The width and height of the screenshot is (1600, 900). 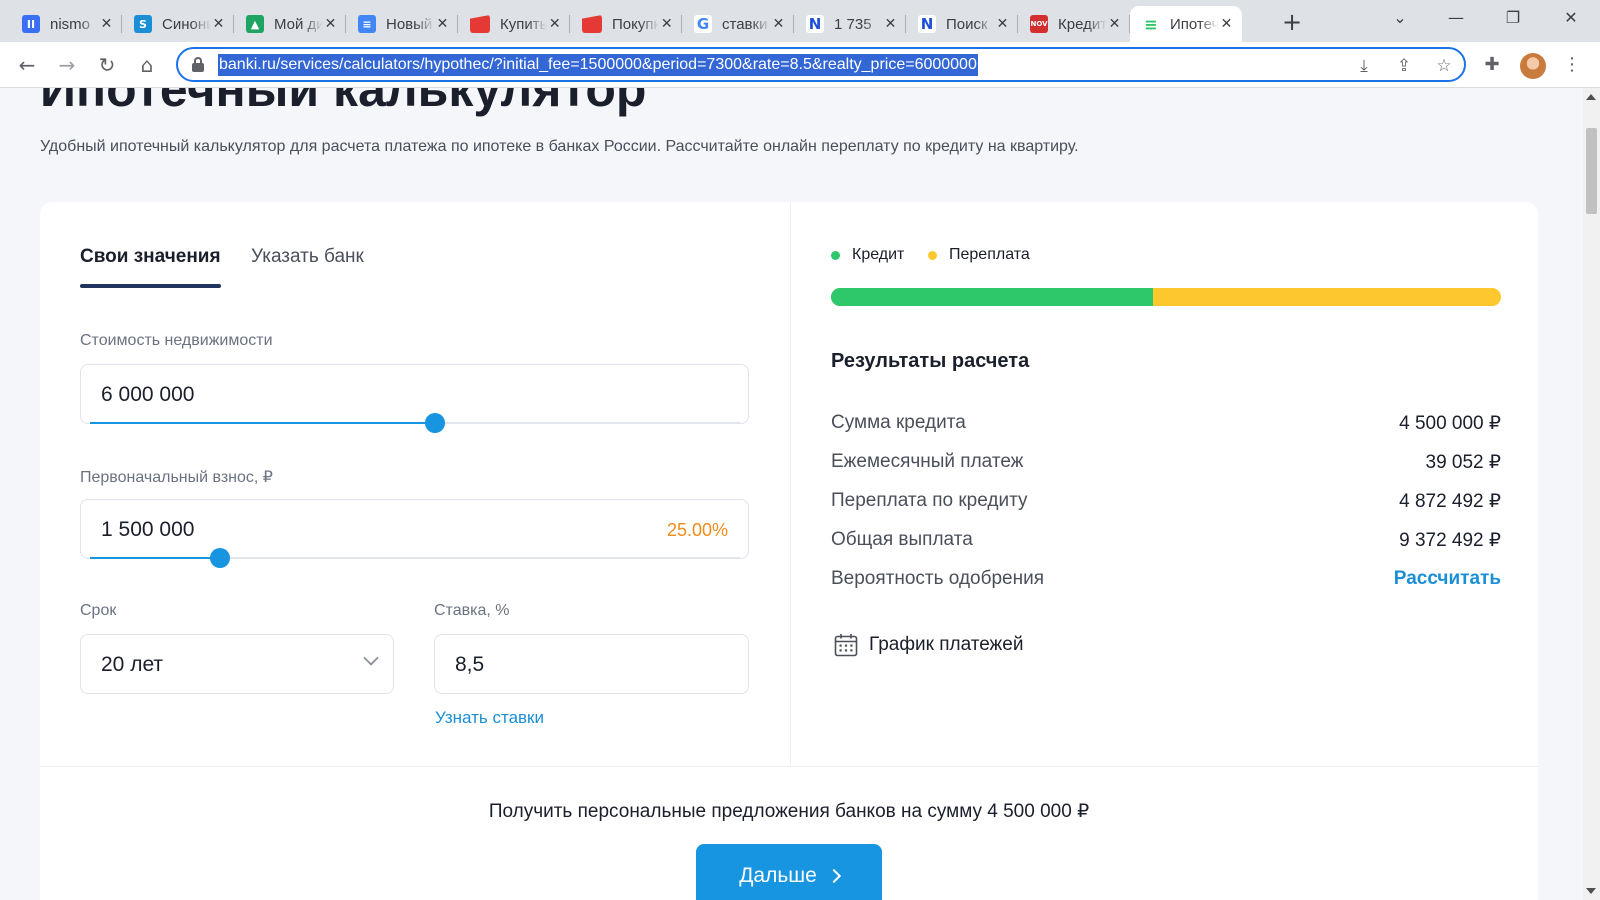 I want to click on initial-fee-slider-thumb, so click(x=220, y=558).